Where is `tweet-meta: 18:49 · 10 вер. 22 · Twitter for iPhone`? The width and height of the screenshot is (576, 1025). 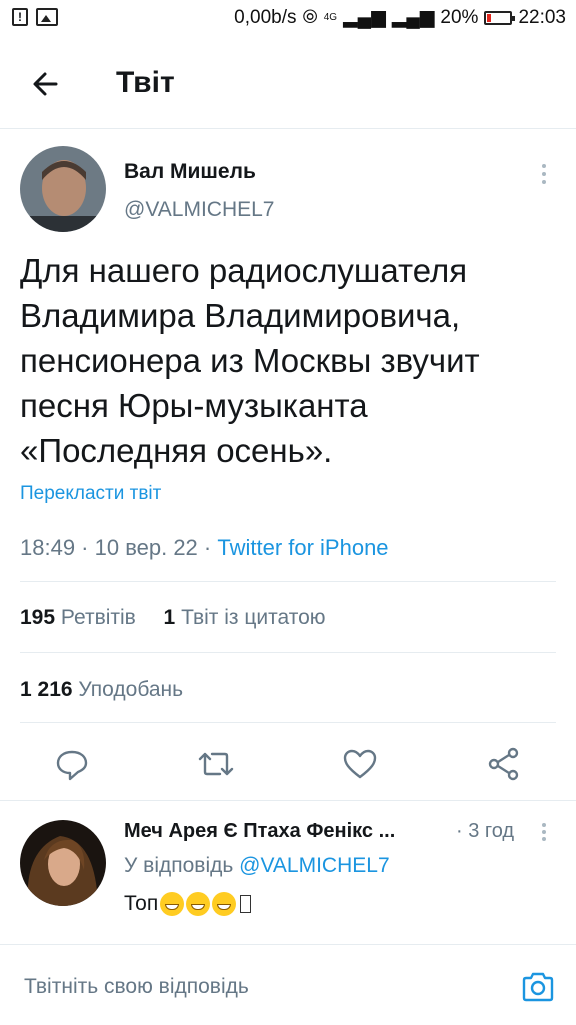 tweet-meta: 18:49 · 10 вер. 22 · Twitter for iPhone is located at coordinates (204, 548).